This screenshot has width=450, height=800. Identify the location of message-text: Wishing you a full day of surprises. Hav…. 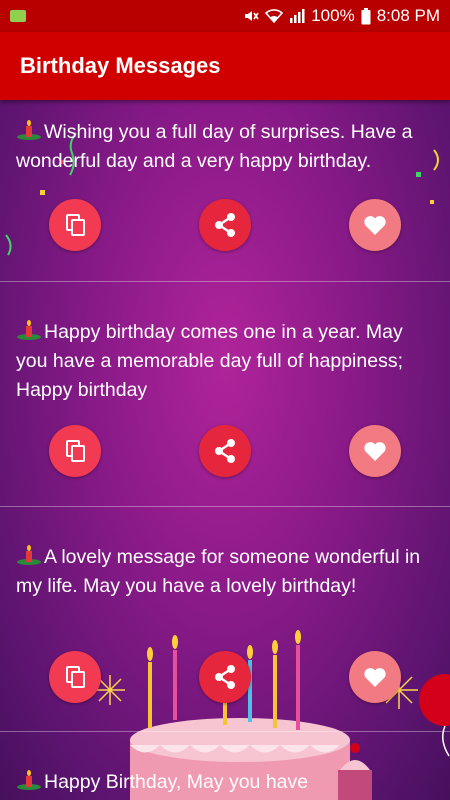
(214, 146).